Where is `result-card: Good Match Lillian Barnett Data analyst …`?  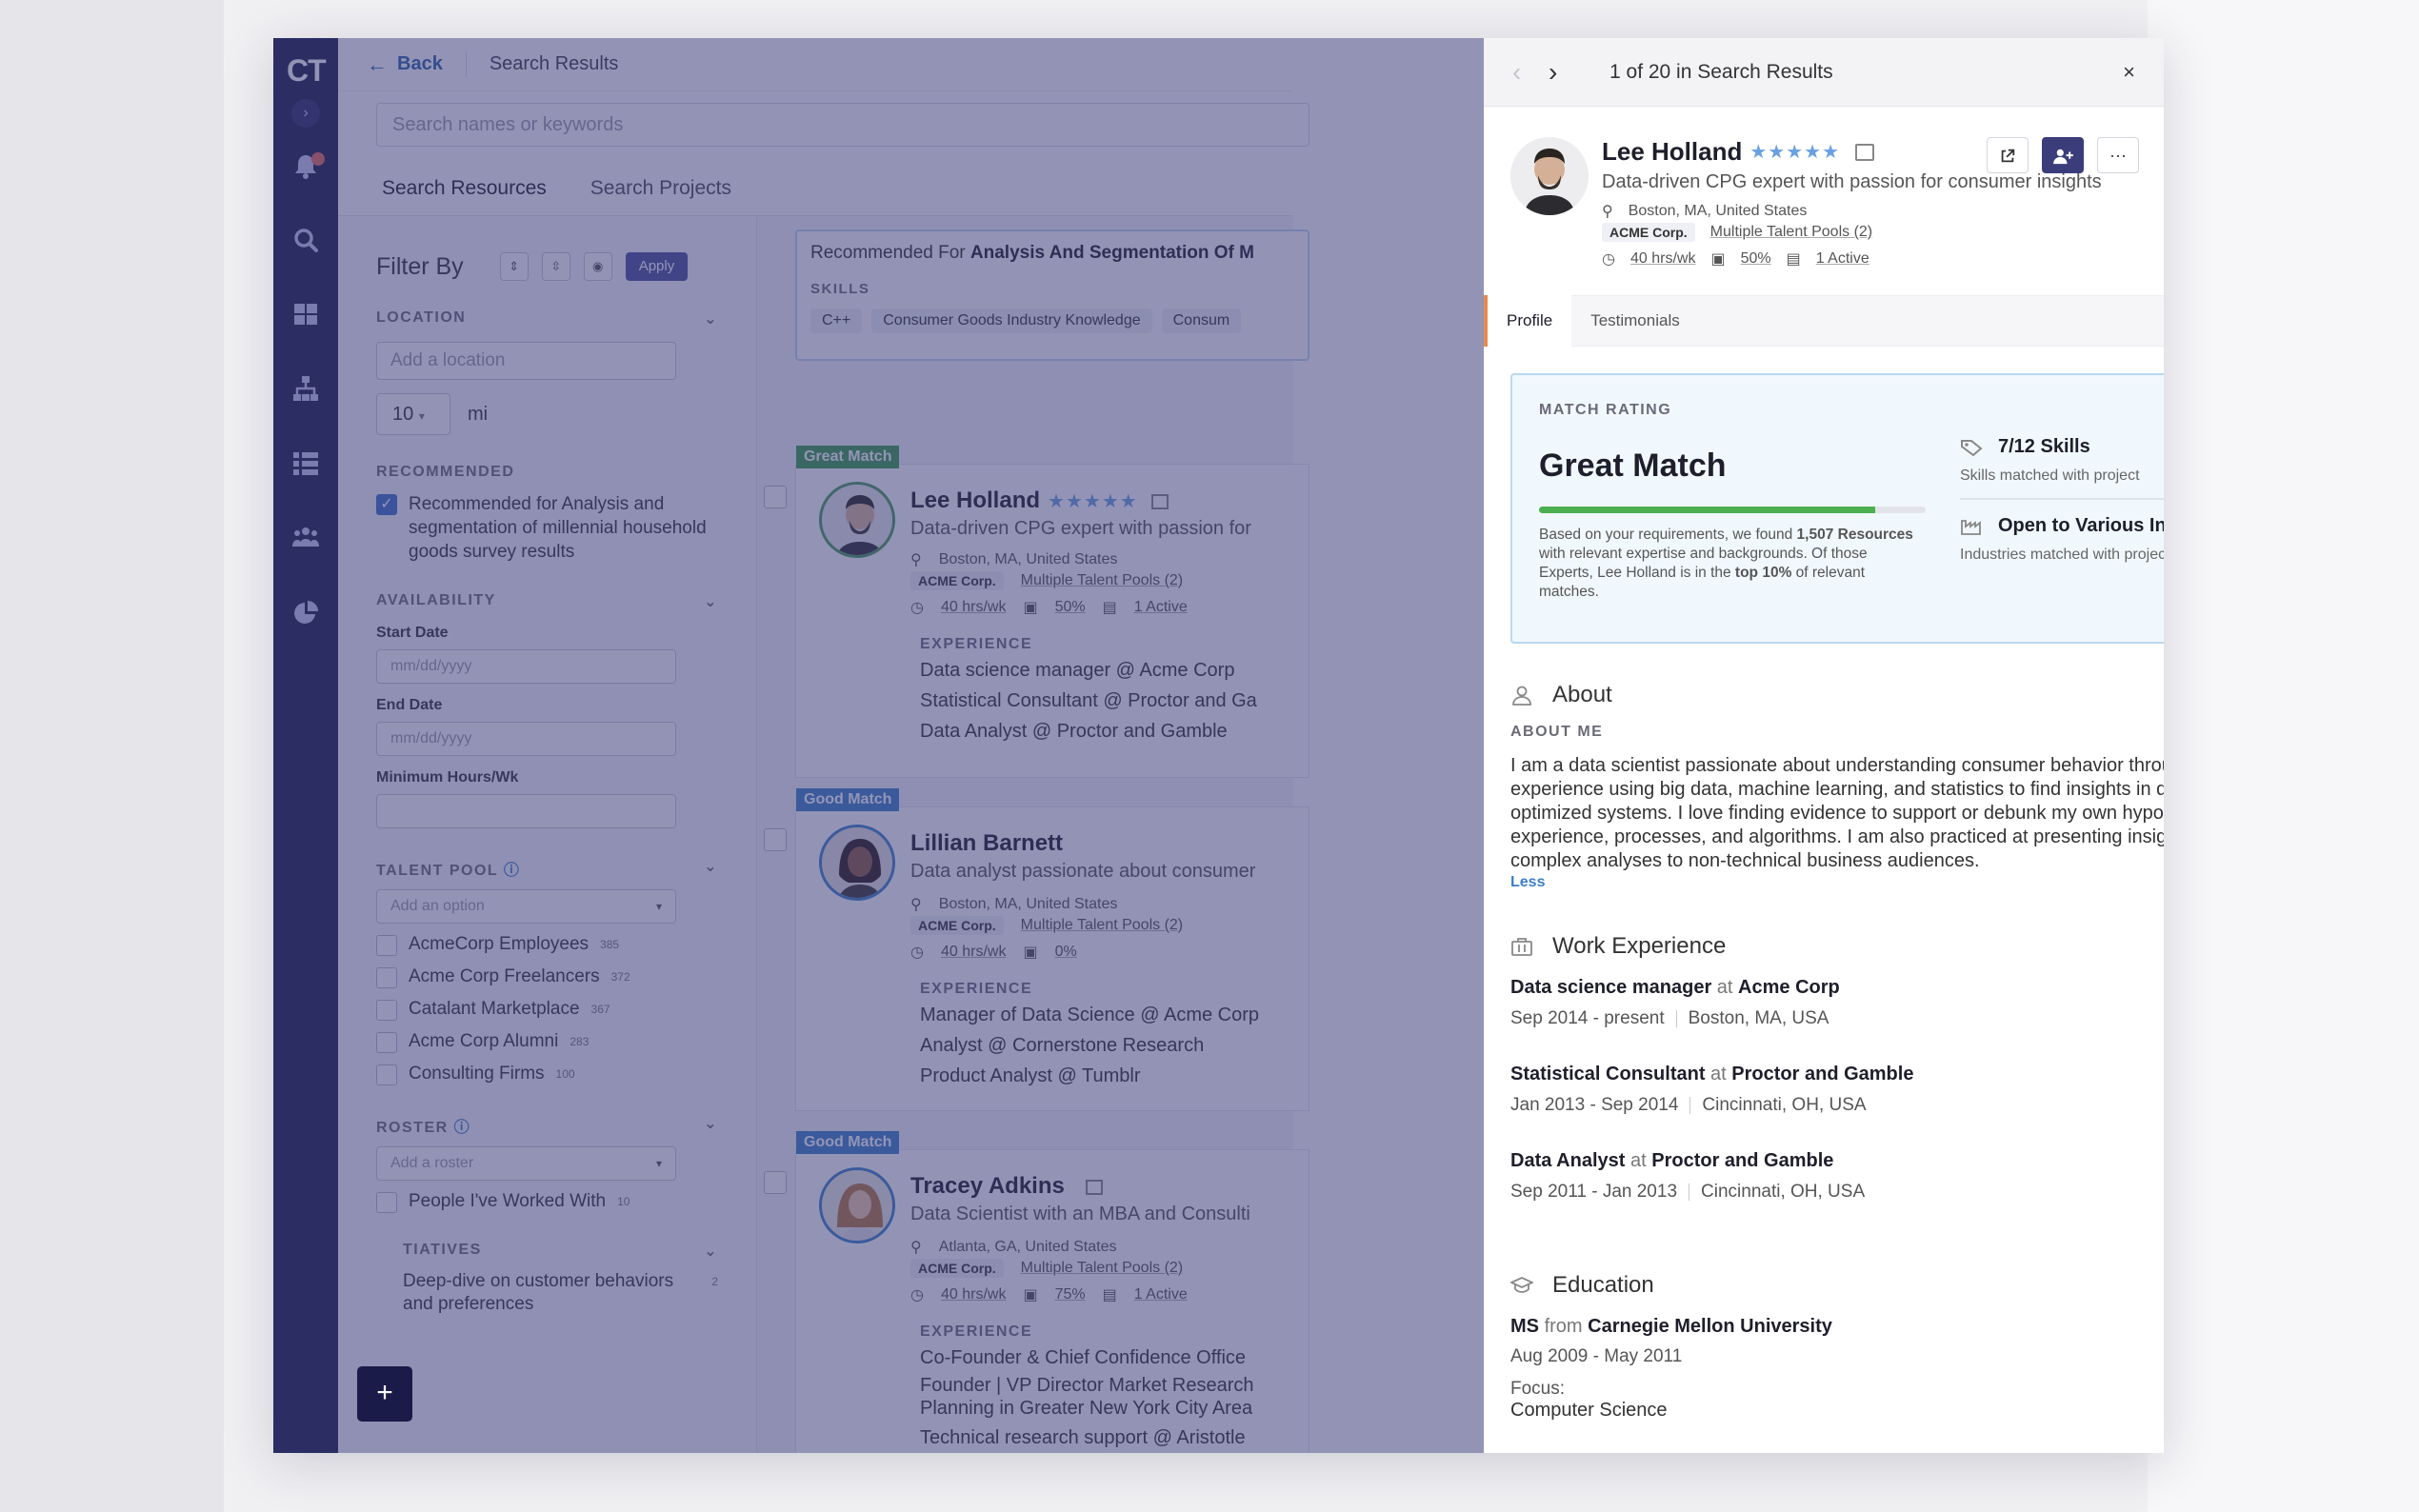 result-card: Good Match Lillian Barnett Data analyst … is located at coordinates (1036, 949).